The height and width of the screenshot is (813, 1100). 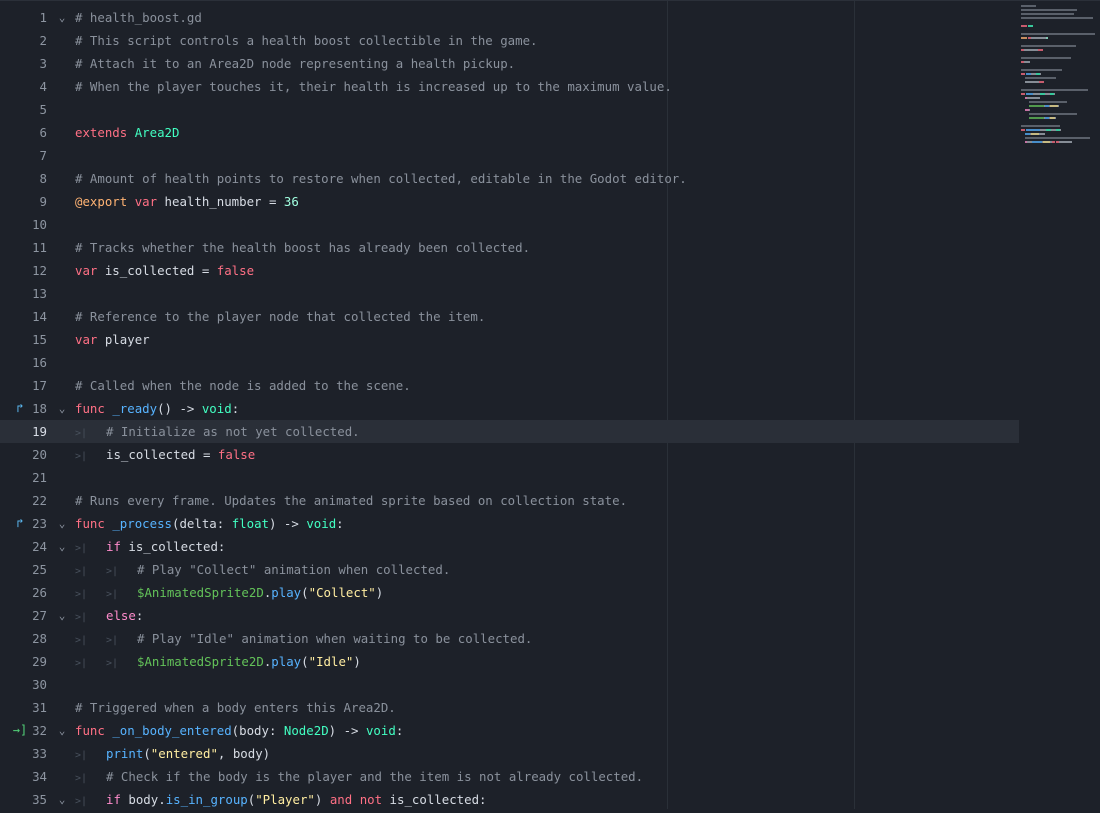 I want to click on line-number: 22, so click(x=39, y=500).